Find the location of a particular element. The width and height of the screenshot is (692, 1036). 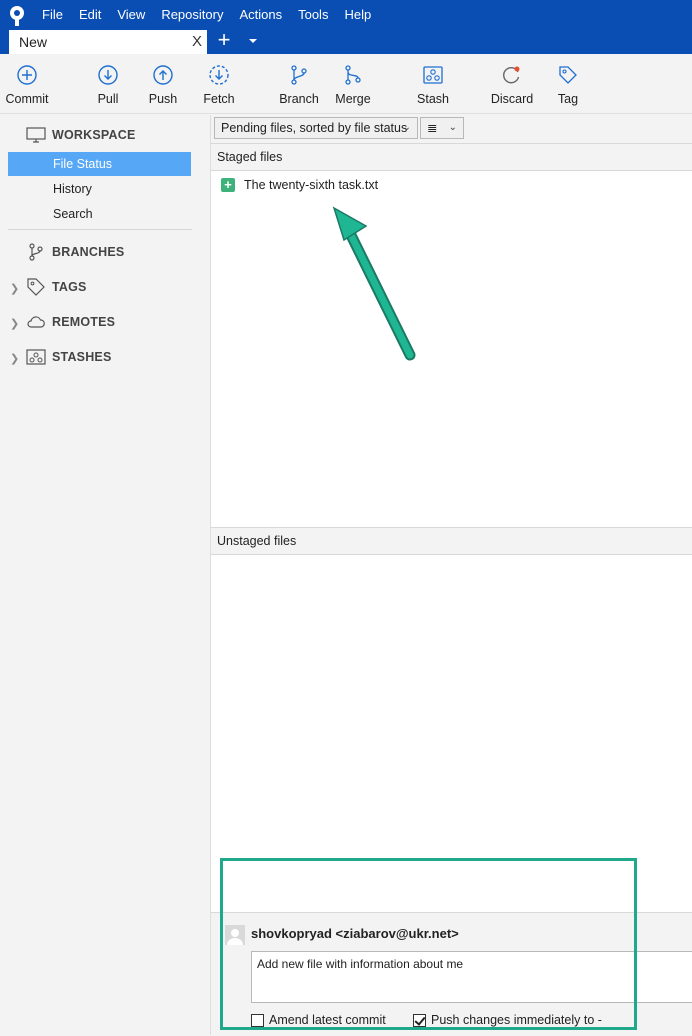

sidebar-item-search: Search is located at coordinates (99, 214).